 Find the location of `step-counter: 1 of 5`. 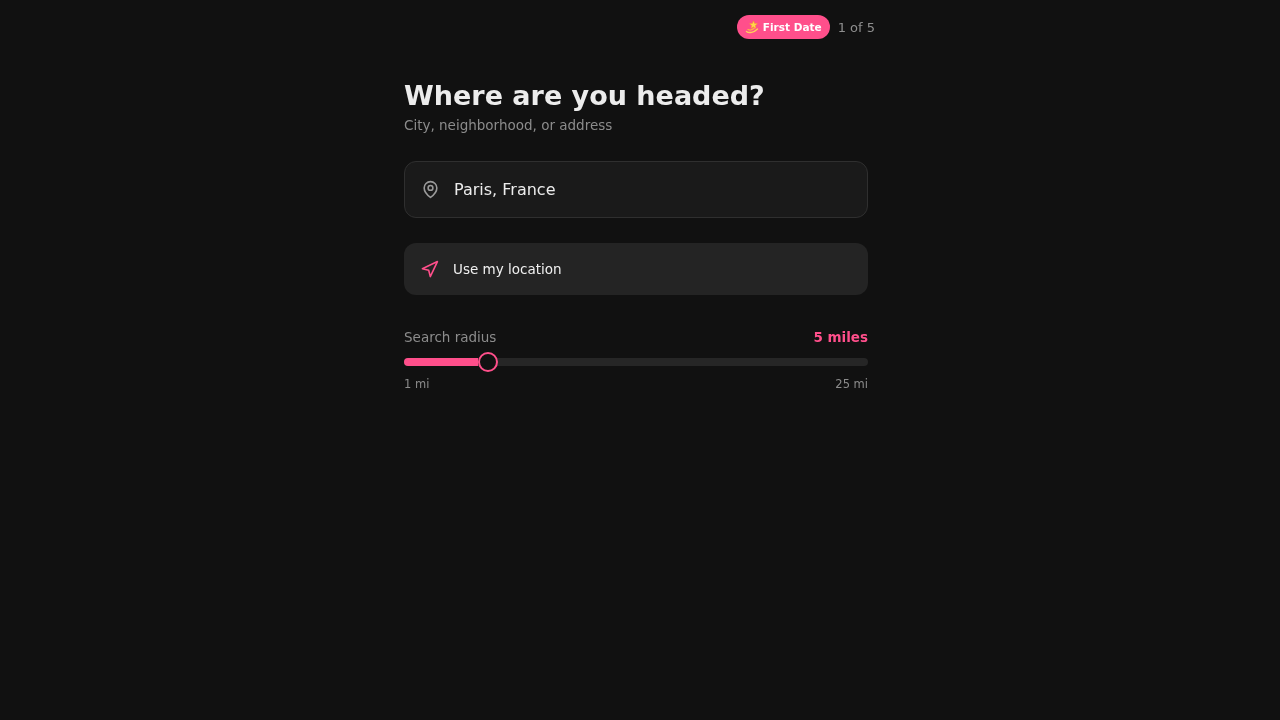

step-counter: 1 of 5 is located at coordinates (856, 27).